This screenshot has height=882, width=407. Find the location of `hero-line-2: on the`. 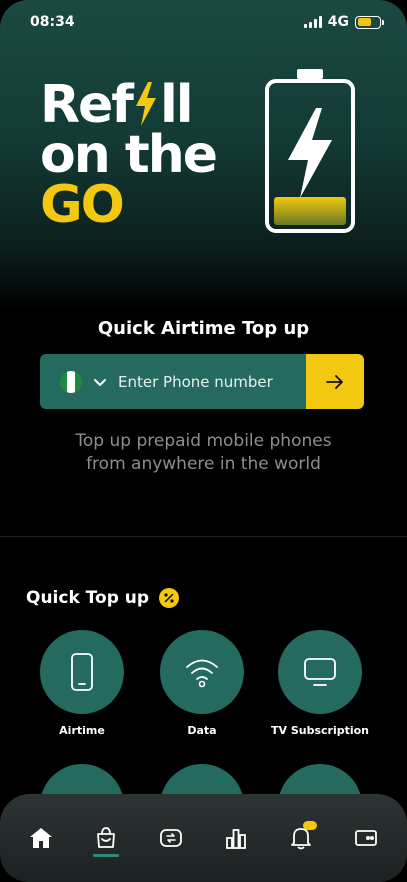

hero-line-2: on the is located at coordinates (129, 155).